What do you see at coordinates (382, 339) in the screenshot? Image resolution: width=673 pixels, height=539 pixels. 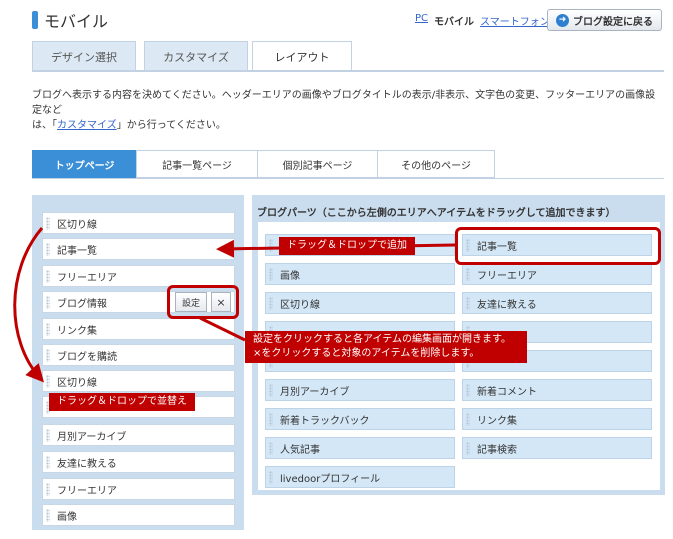 I see `callout-settings-line1: 設定をクリックすると各アイテムの編集画面が開きます。` at bounding box center [382, 339].